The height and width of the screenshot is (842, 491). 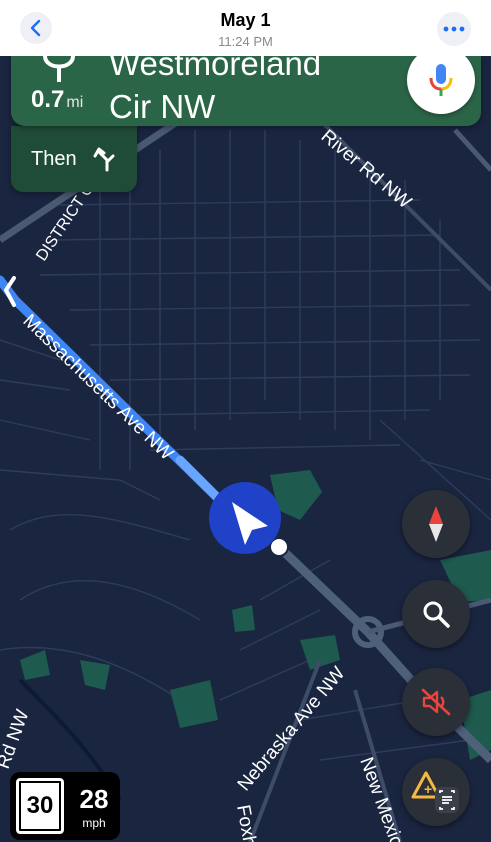 What do you see at coordinates (94, 823) in the screenshot?
I see `current-speed-unit: mph` at bounding box center [94, 823].